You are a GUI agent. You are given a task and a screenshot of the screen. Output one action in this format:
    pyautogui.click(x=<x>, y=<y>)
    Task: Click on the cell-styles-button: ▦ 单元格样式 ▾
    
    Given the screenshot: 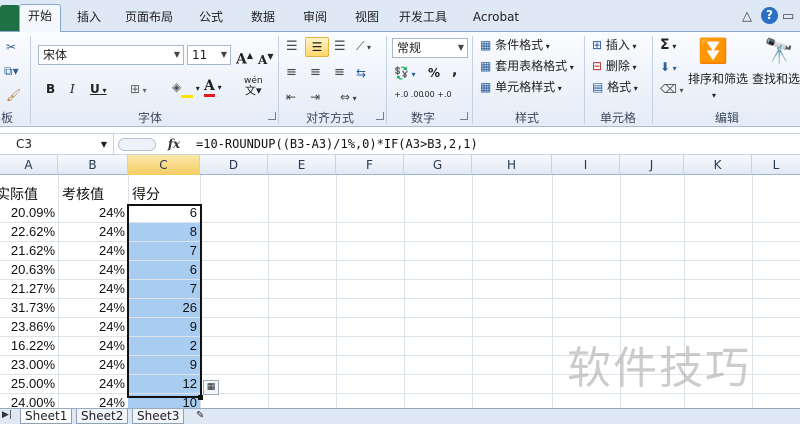 What is the action you would take?
    pyautogui.click(x=521, y=88)
    